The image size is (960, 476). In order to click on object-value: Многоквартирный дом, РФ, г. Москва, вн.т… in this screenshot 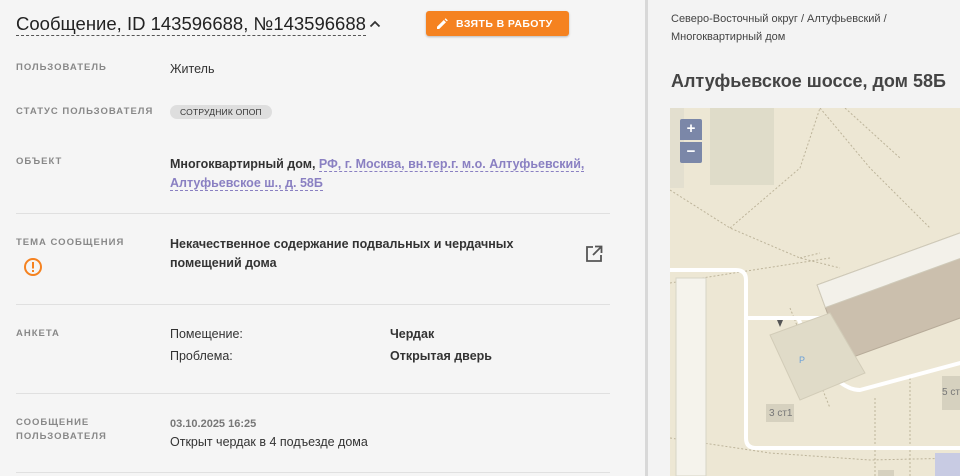, I will do `click(380, 174)`.